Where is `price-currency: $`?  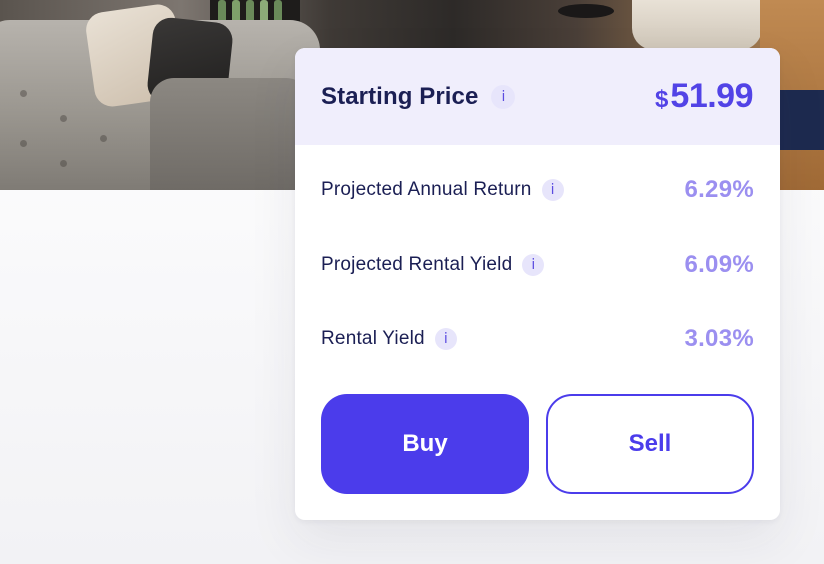 price-currency: $ is located at coordinates (662, 99).